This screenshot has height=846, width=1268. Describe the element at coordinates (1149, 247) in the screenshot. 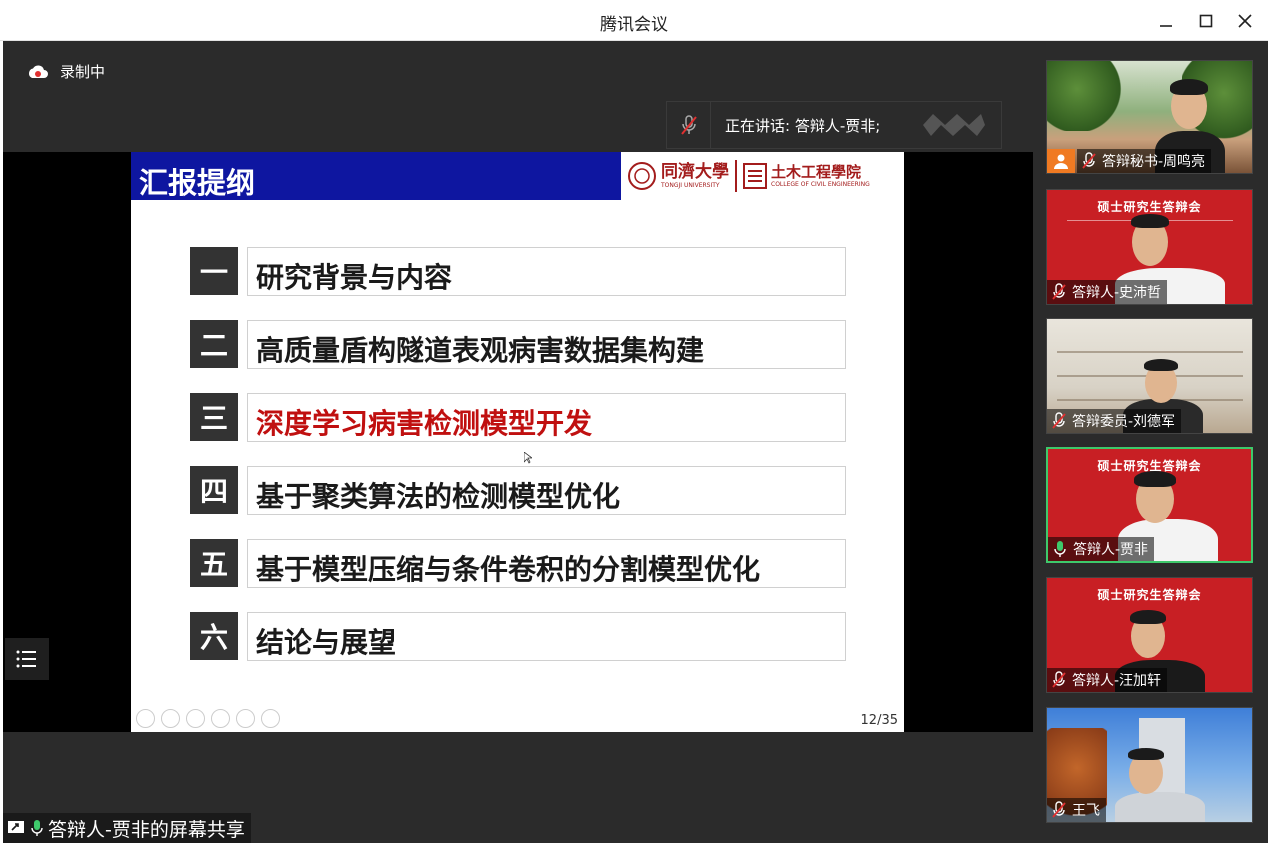

I see `participant-tile: 硕士研究生答辩会 答辩人-史沛哲` at that location.